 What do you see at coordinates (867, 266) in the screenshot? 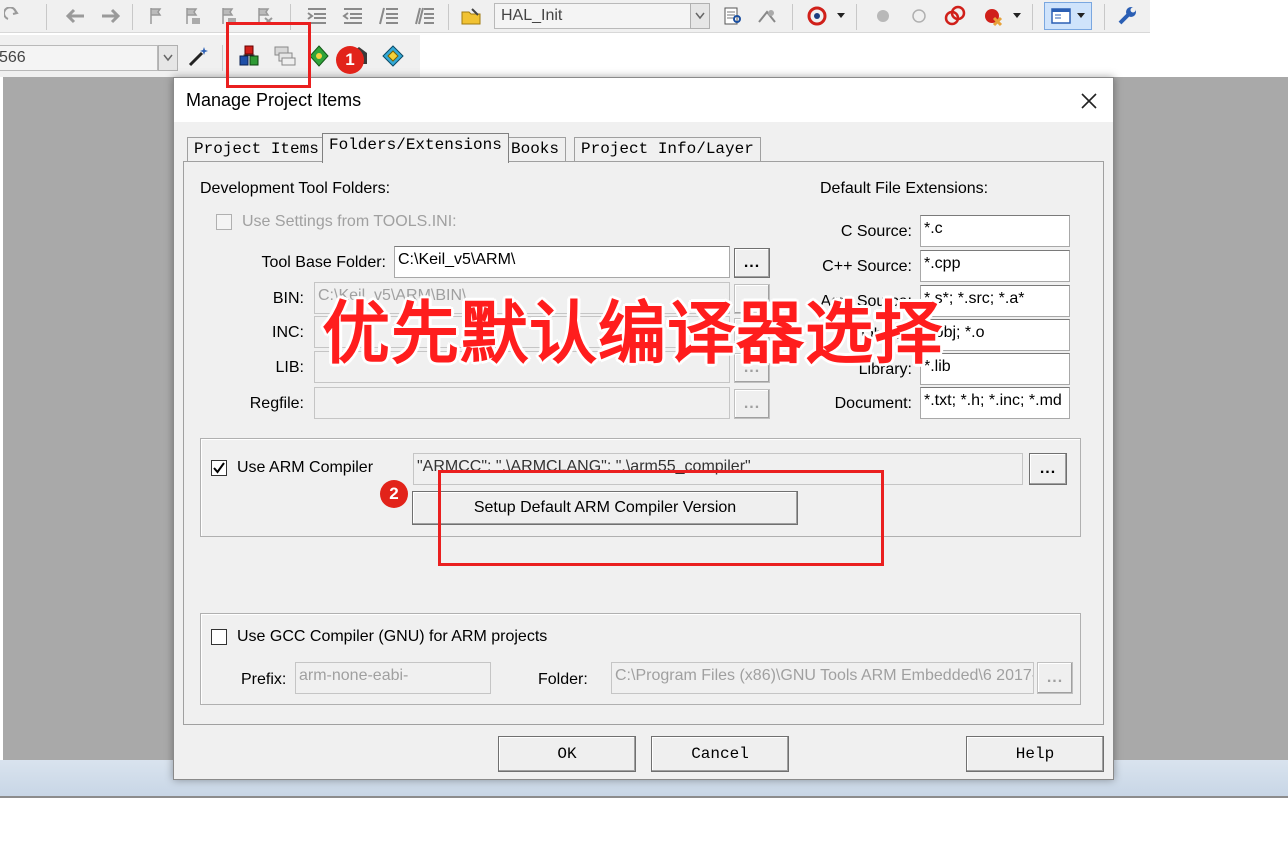
I see `cpp-source-label: C++ Source:` at bounding box center [867, 266].